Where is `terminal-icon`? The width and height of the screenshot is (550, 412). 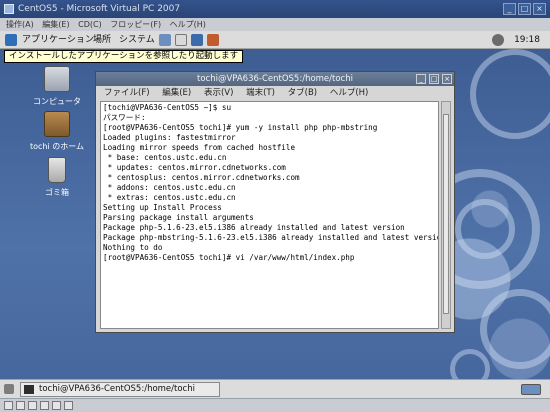 terminal-icon is located at coordinates (29, 389).